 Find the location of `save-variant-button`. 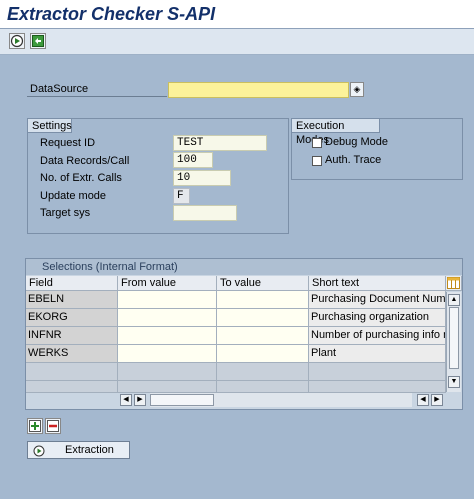

save-variant-button is located at coordinates (38, 41).